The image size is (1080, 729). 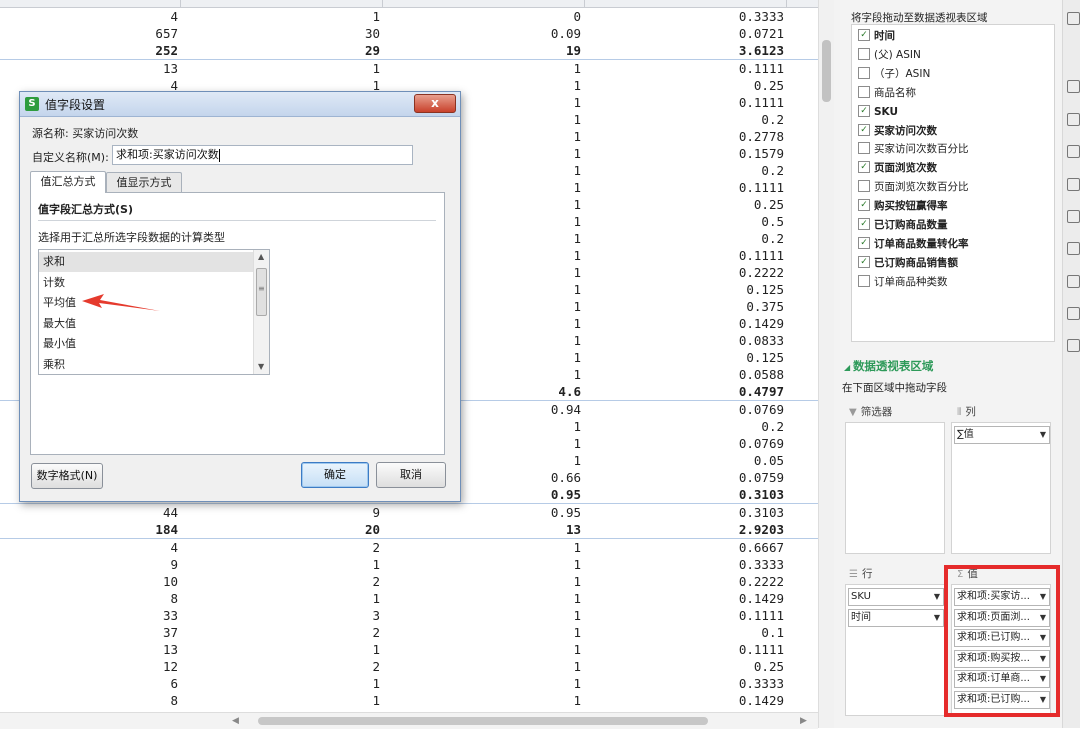 What do you see at coordinates (1073, 313) in the screenshot?
I see `backup-icon` at bounding box center [1073, 313].